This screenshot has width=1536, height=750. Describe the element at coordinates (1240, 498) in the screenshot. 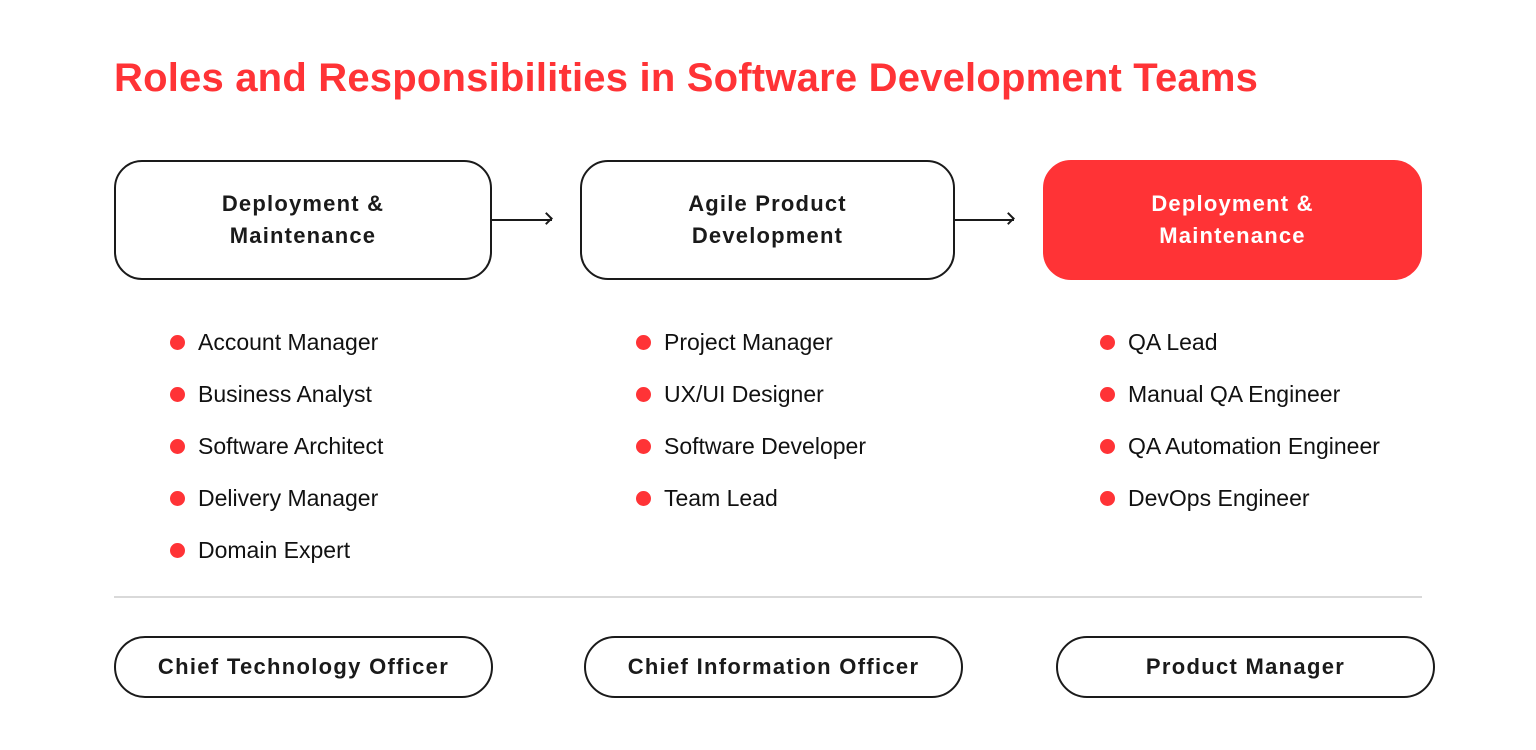

I see `list-item: DevOps Engineer` at that location.